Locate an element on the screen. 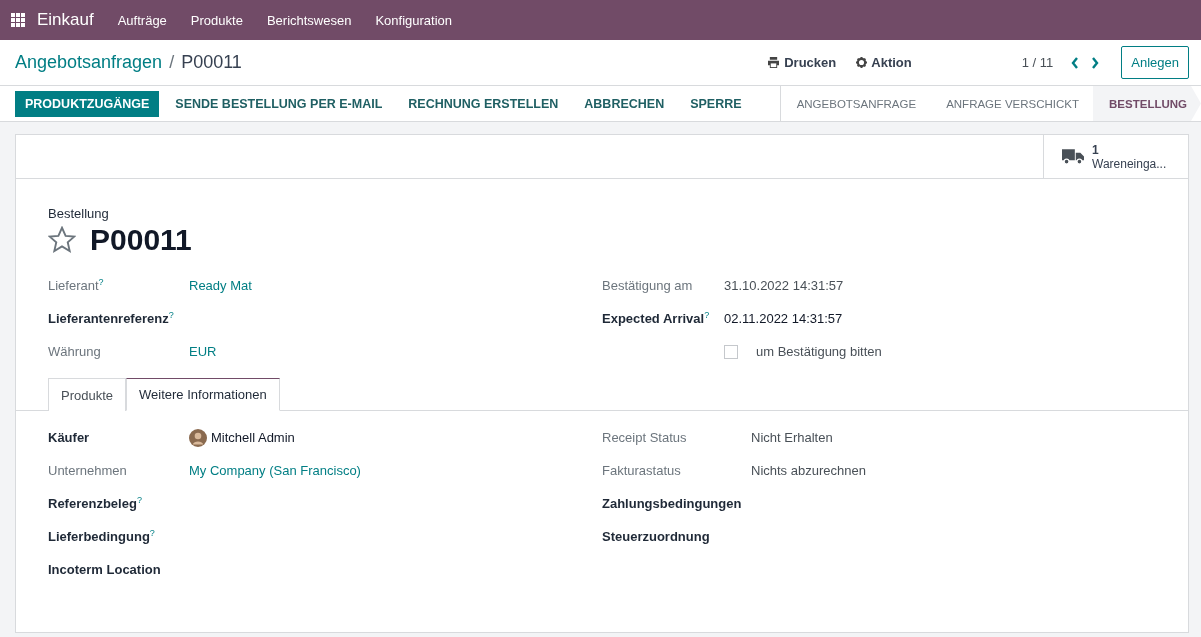  previous-icon is located at coordinates (1075, 62).